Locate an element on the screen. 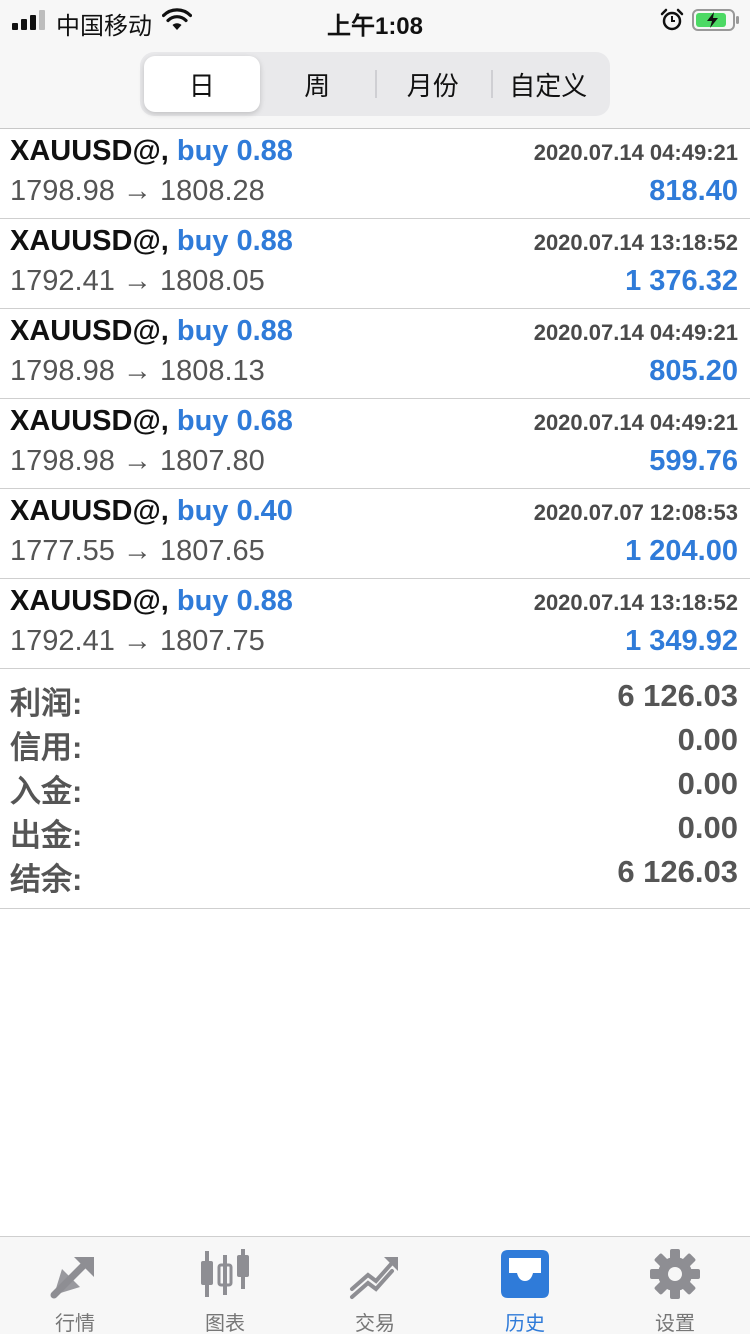 The height and width of the screenshot is (1334, 750). trade-prices: 1798.98 → 1808.28 is located at coordinates (137, 191).